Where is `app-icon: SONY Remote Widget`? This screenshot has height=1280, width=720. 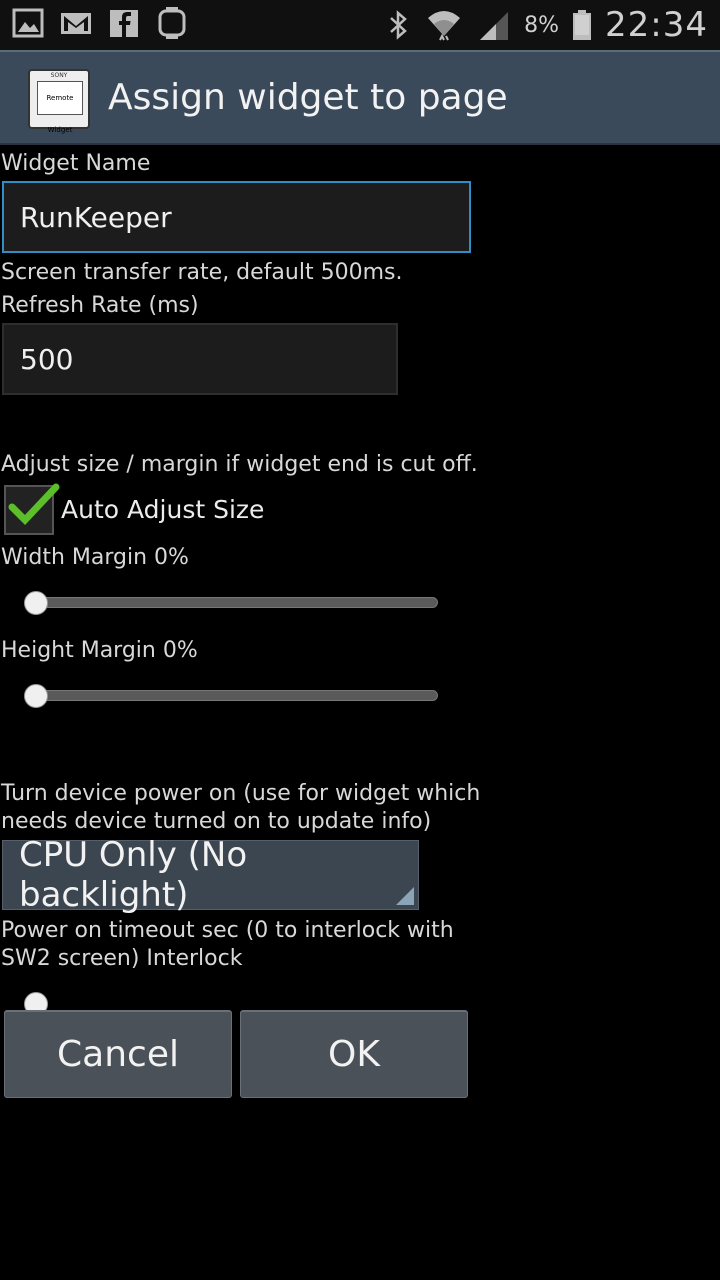
app-icon: SONY Remote Widget is located at coordinates (59, 101).